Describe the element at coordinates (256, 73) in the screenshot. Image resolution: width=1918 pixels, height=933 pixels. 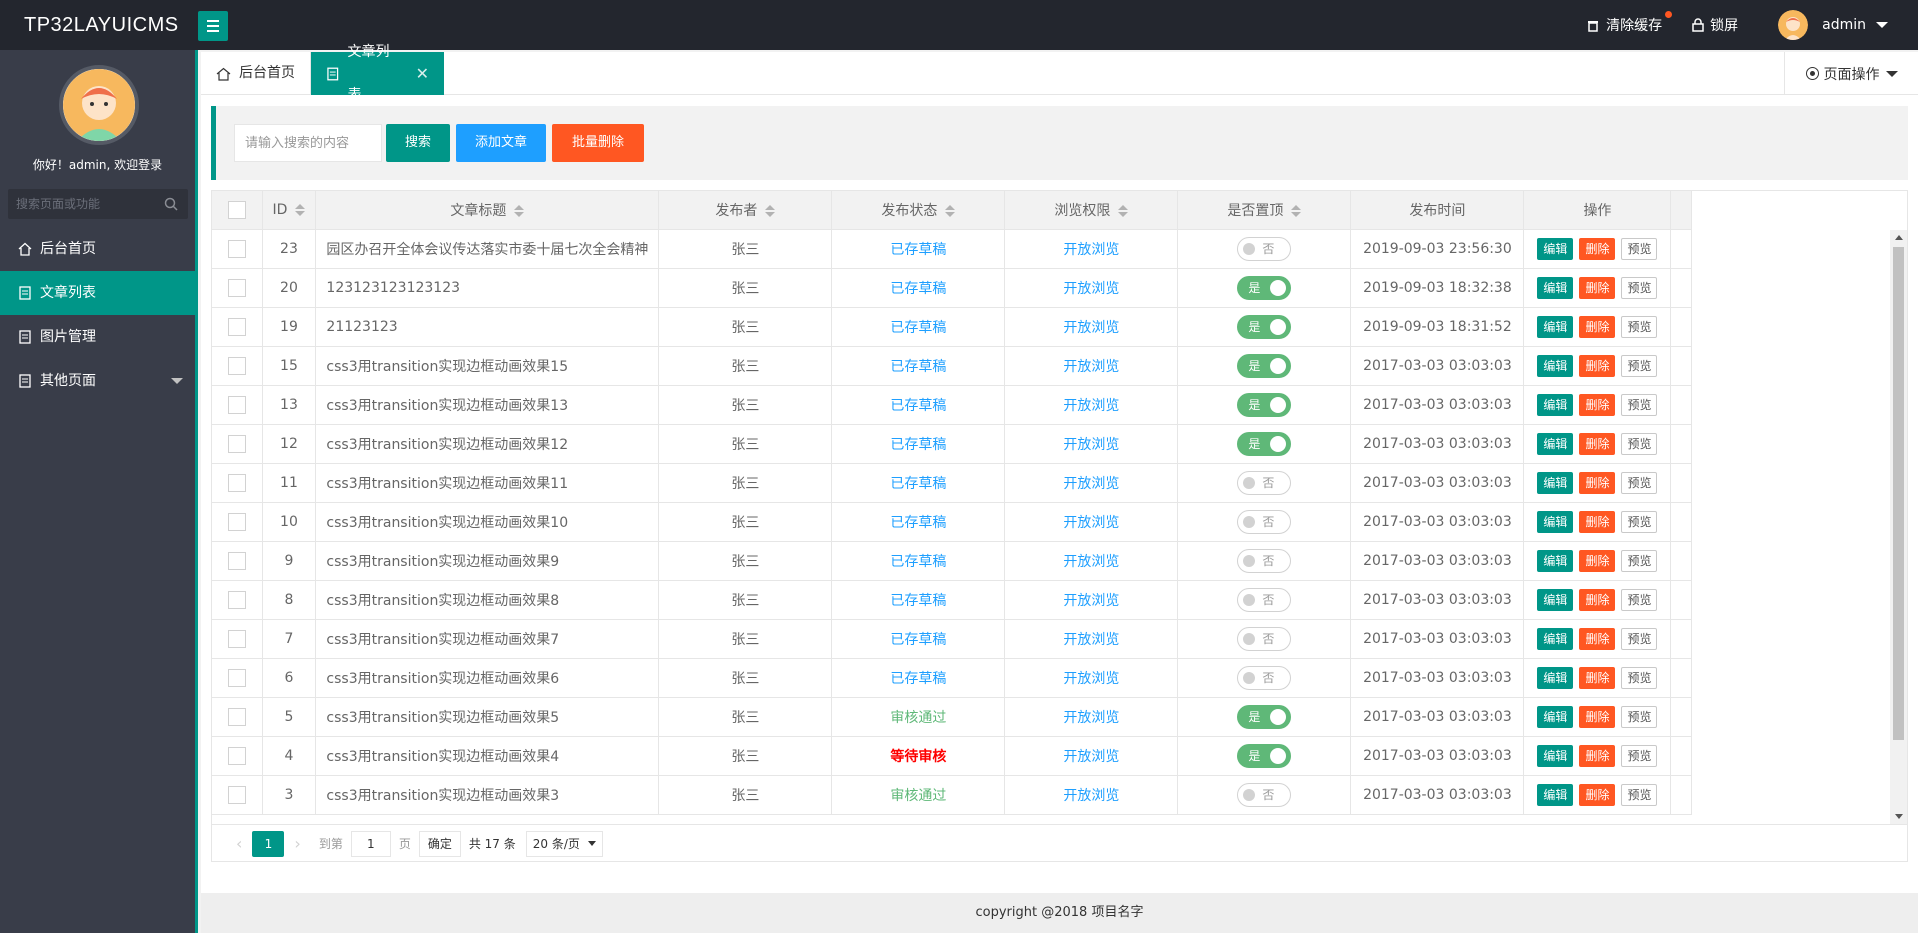
I see `tab-home: 后台首页` at that location.